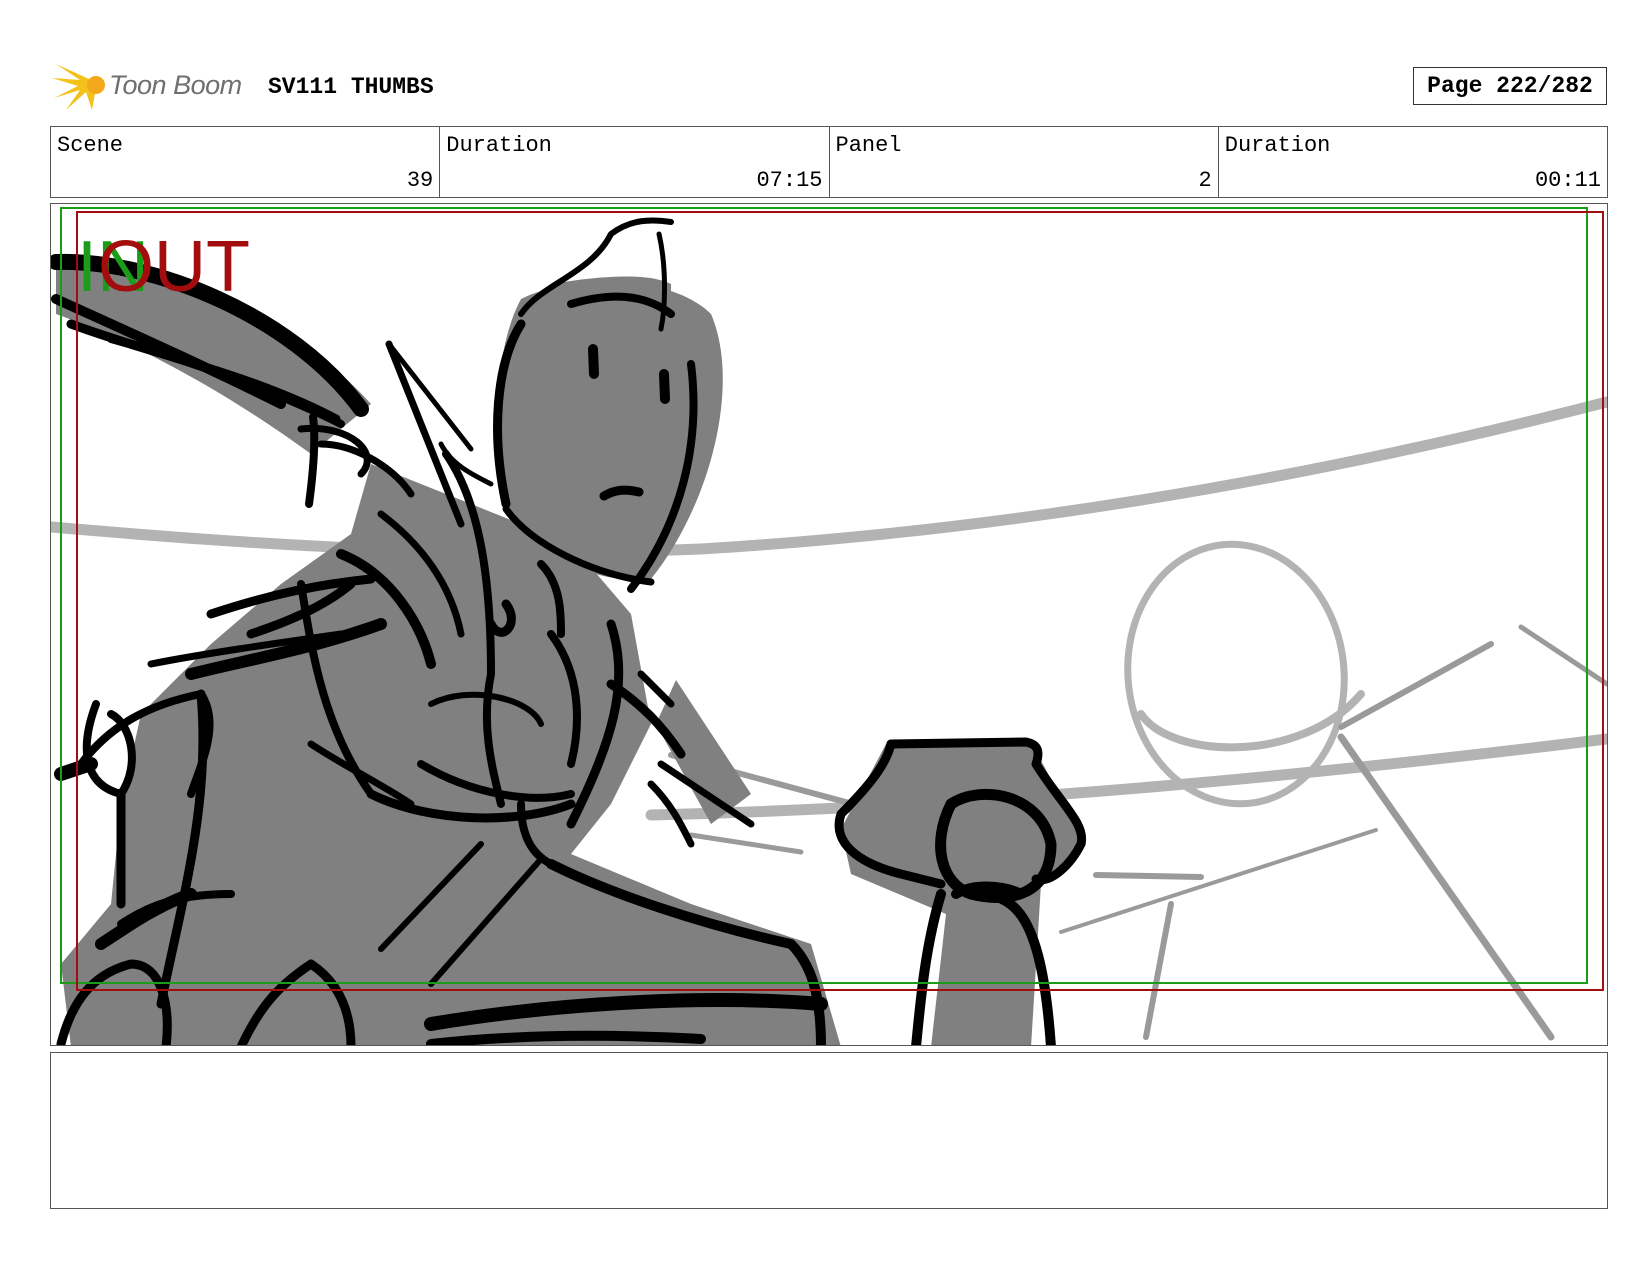  What do you see at coordinates (1205, 180) in the screenshot?
I see `panel-value: 2` at bounding box center [1205, 180].